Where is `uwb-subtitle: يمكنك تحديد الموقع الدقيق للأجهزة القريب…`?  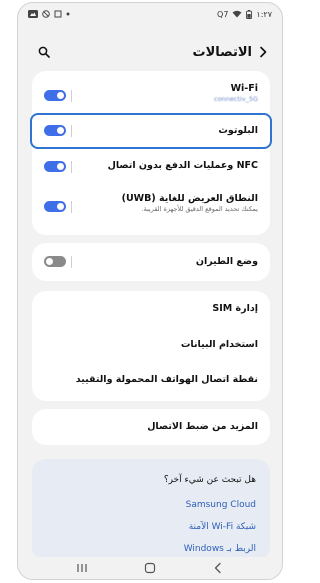
uwb-subtitle: يمكنك تحديد الموقع الدقيق للأجهزة القريب… is located at coordinates (199, 209).